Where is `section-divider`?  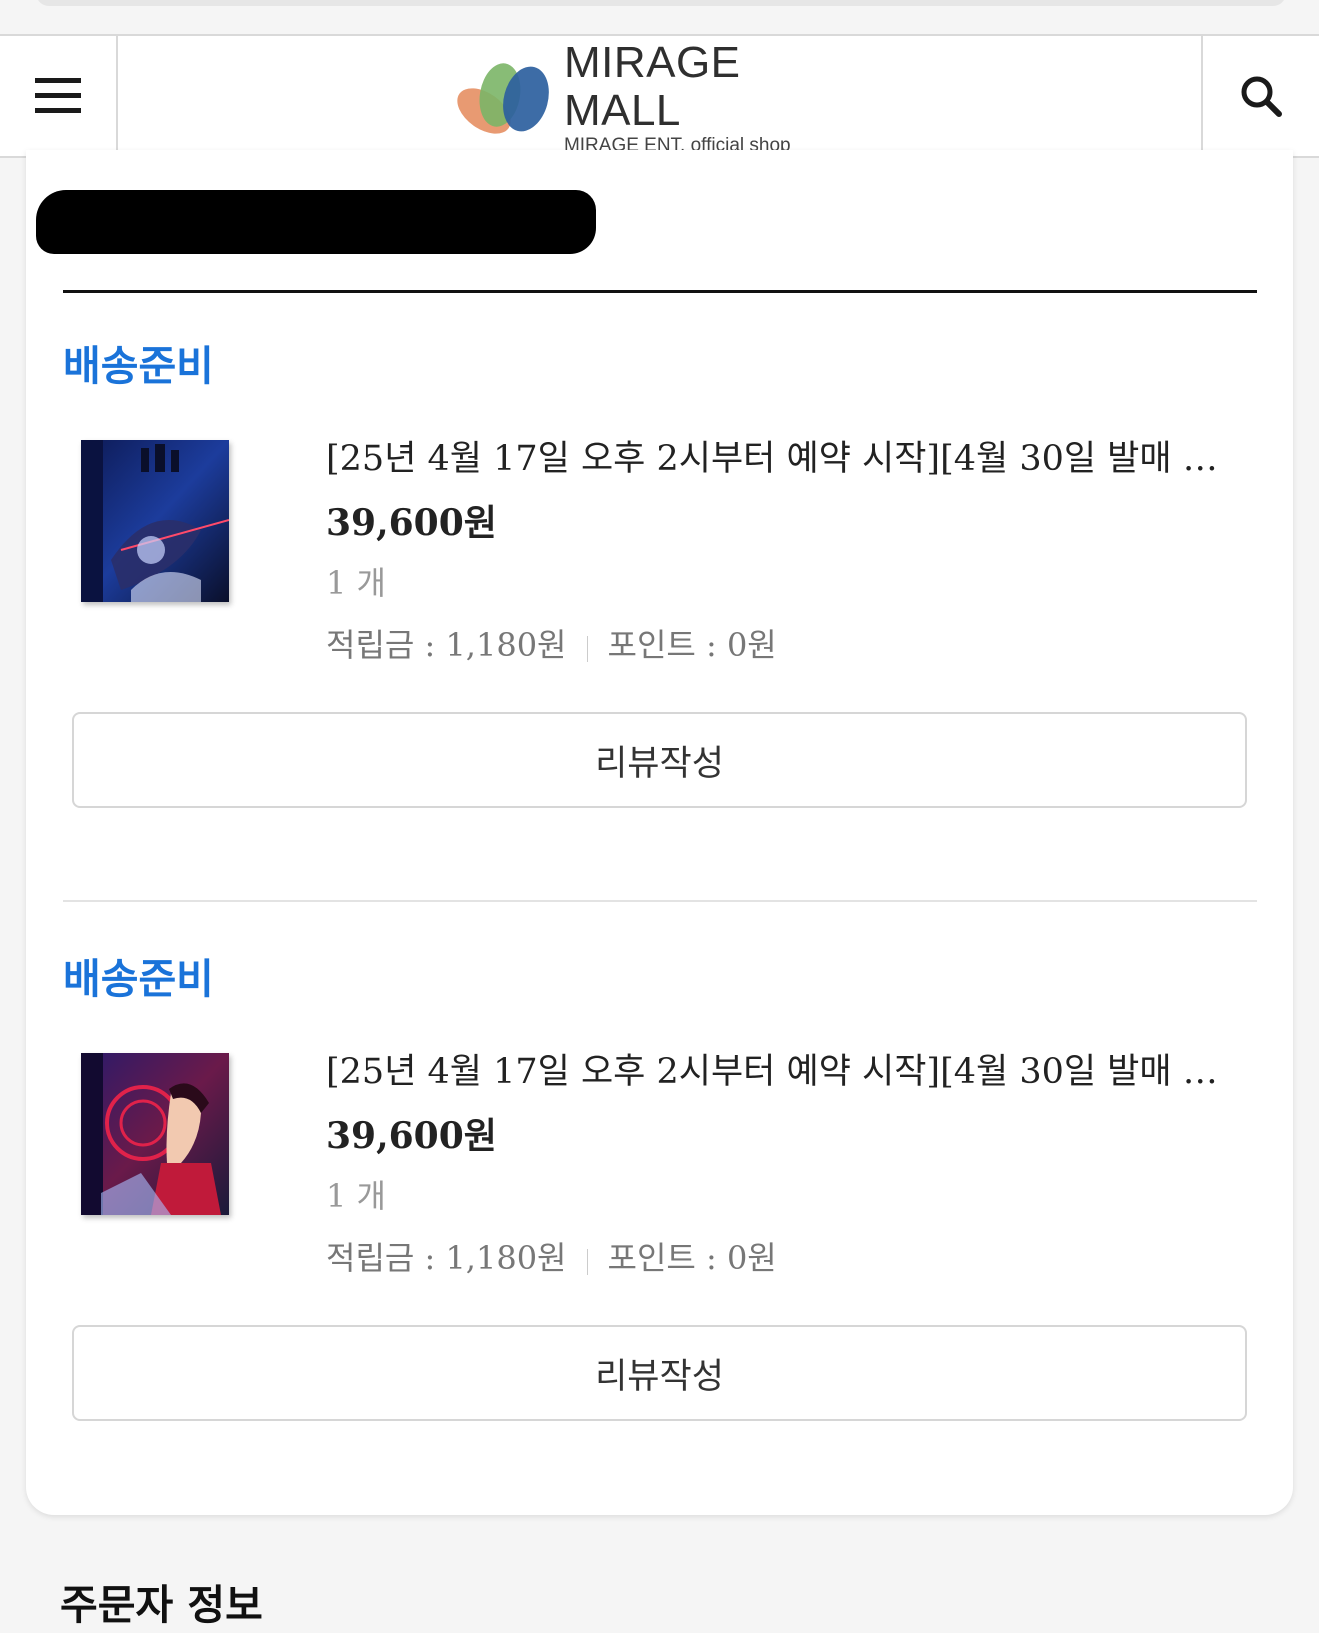
section-divider is located at coordinates (660, 291).